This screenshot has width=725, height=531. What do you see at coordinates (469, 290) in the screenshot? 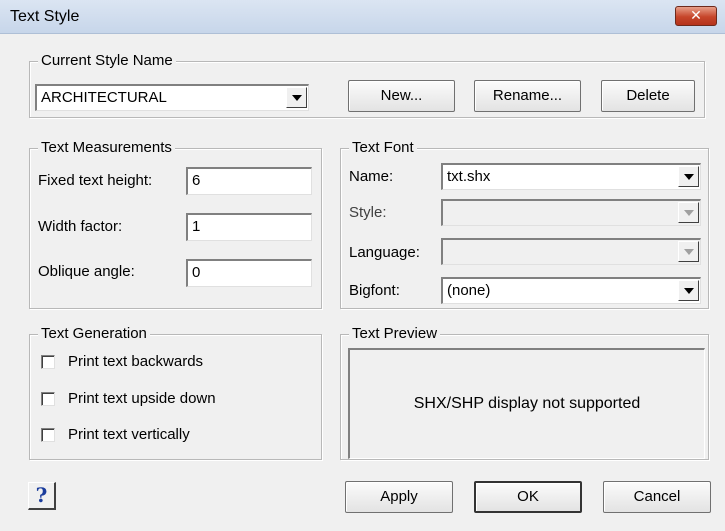
I see `bigfont-value: (none)` at bounding box center [469, 290].